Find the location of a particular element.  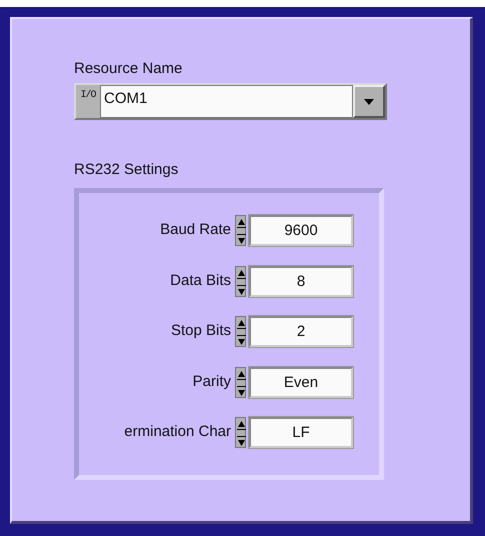

numeric-field: 2 is located at coordinates (301, 331).